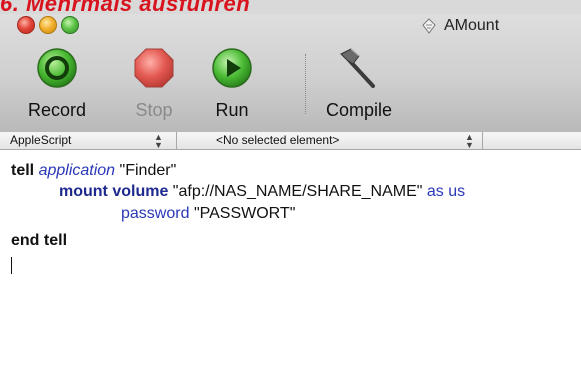 This screenshot has width=581, height=381. Describe the element at coordinates (359, 68) in the screenshot. I see `hammer-icon` at that location.